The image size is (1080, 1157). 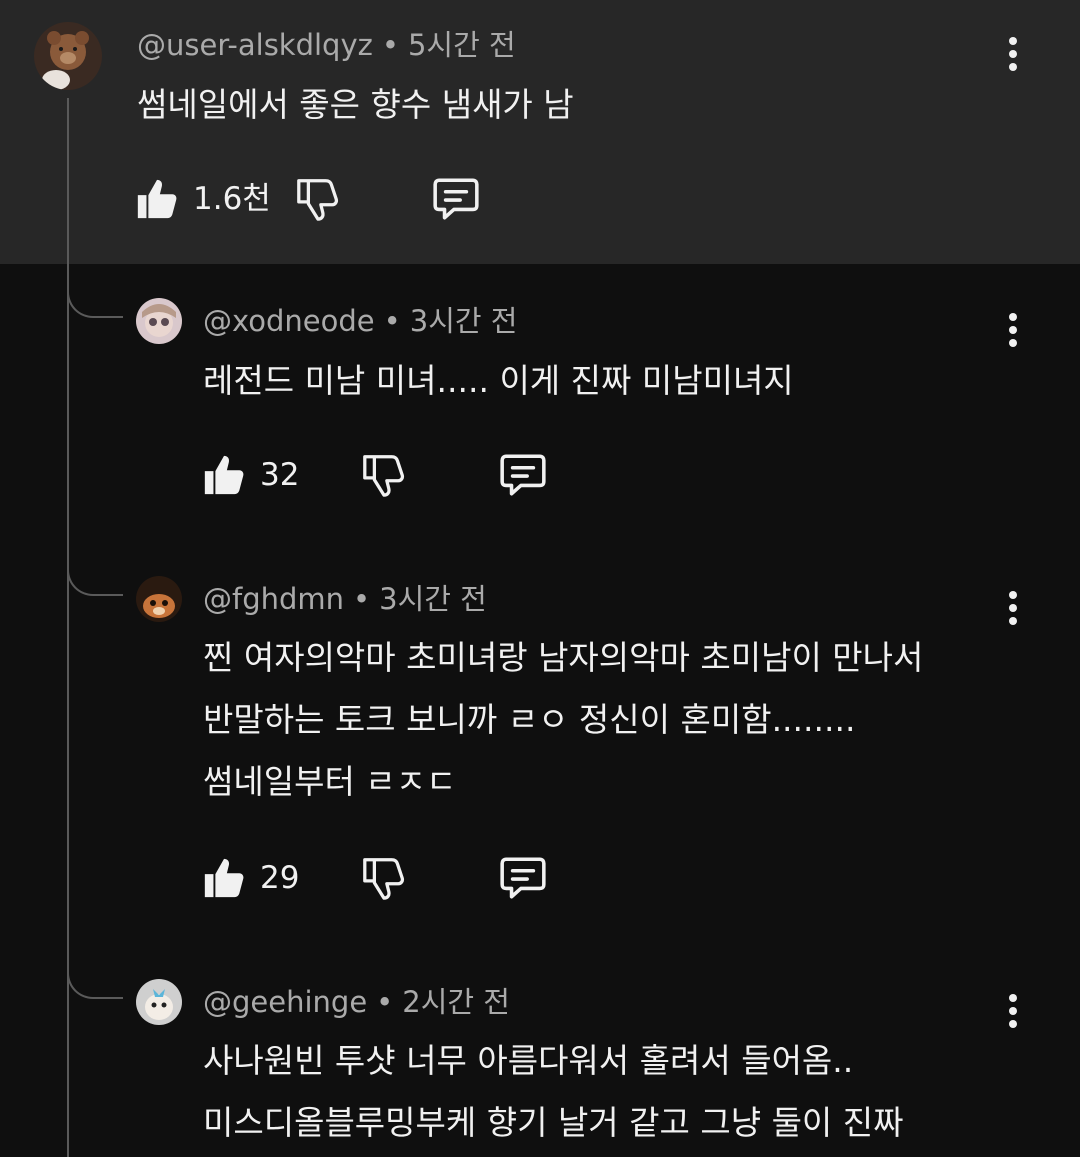 I want to click on author-handle: @fghdmn, so click(x=273, y=599).